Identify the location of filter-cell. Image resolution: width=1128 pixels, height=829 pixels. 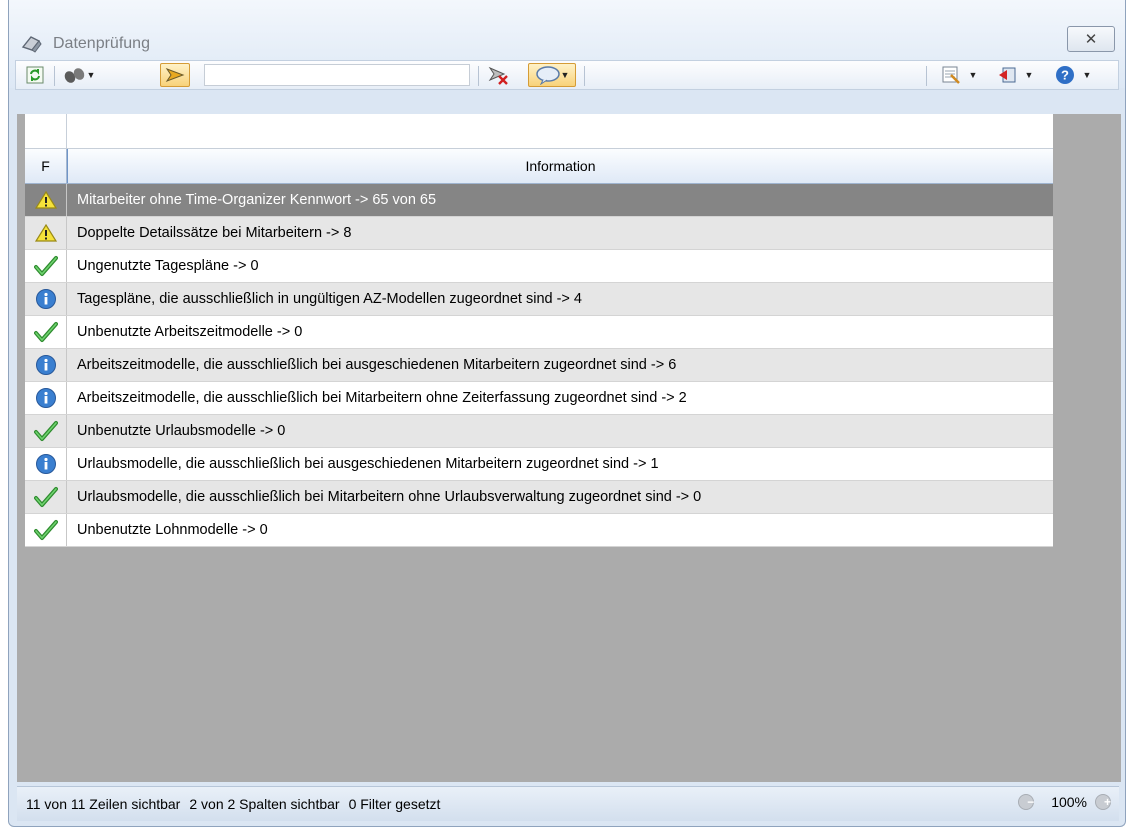
(46, 131).